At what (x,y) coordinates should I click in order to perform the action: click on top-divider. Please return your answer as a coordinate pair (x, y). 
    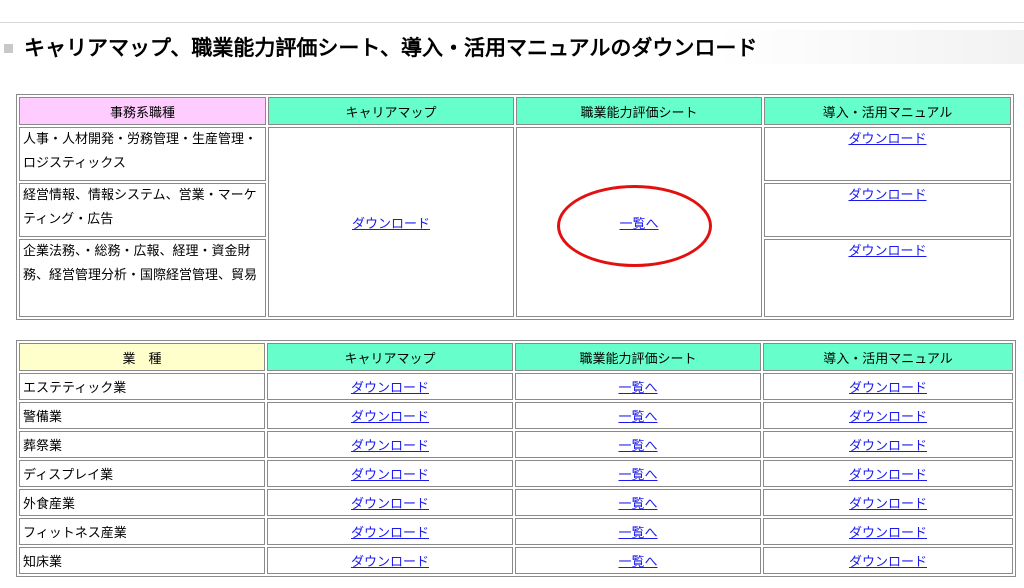
    Looking at the image, I should click on (512, 22).